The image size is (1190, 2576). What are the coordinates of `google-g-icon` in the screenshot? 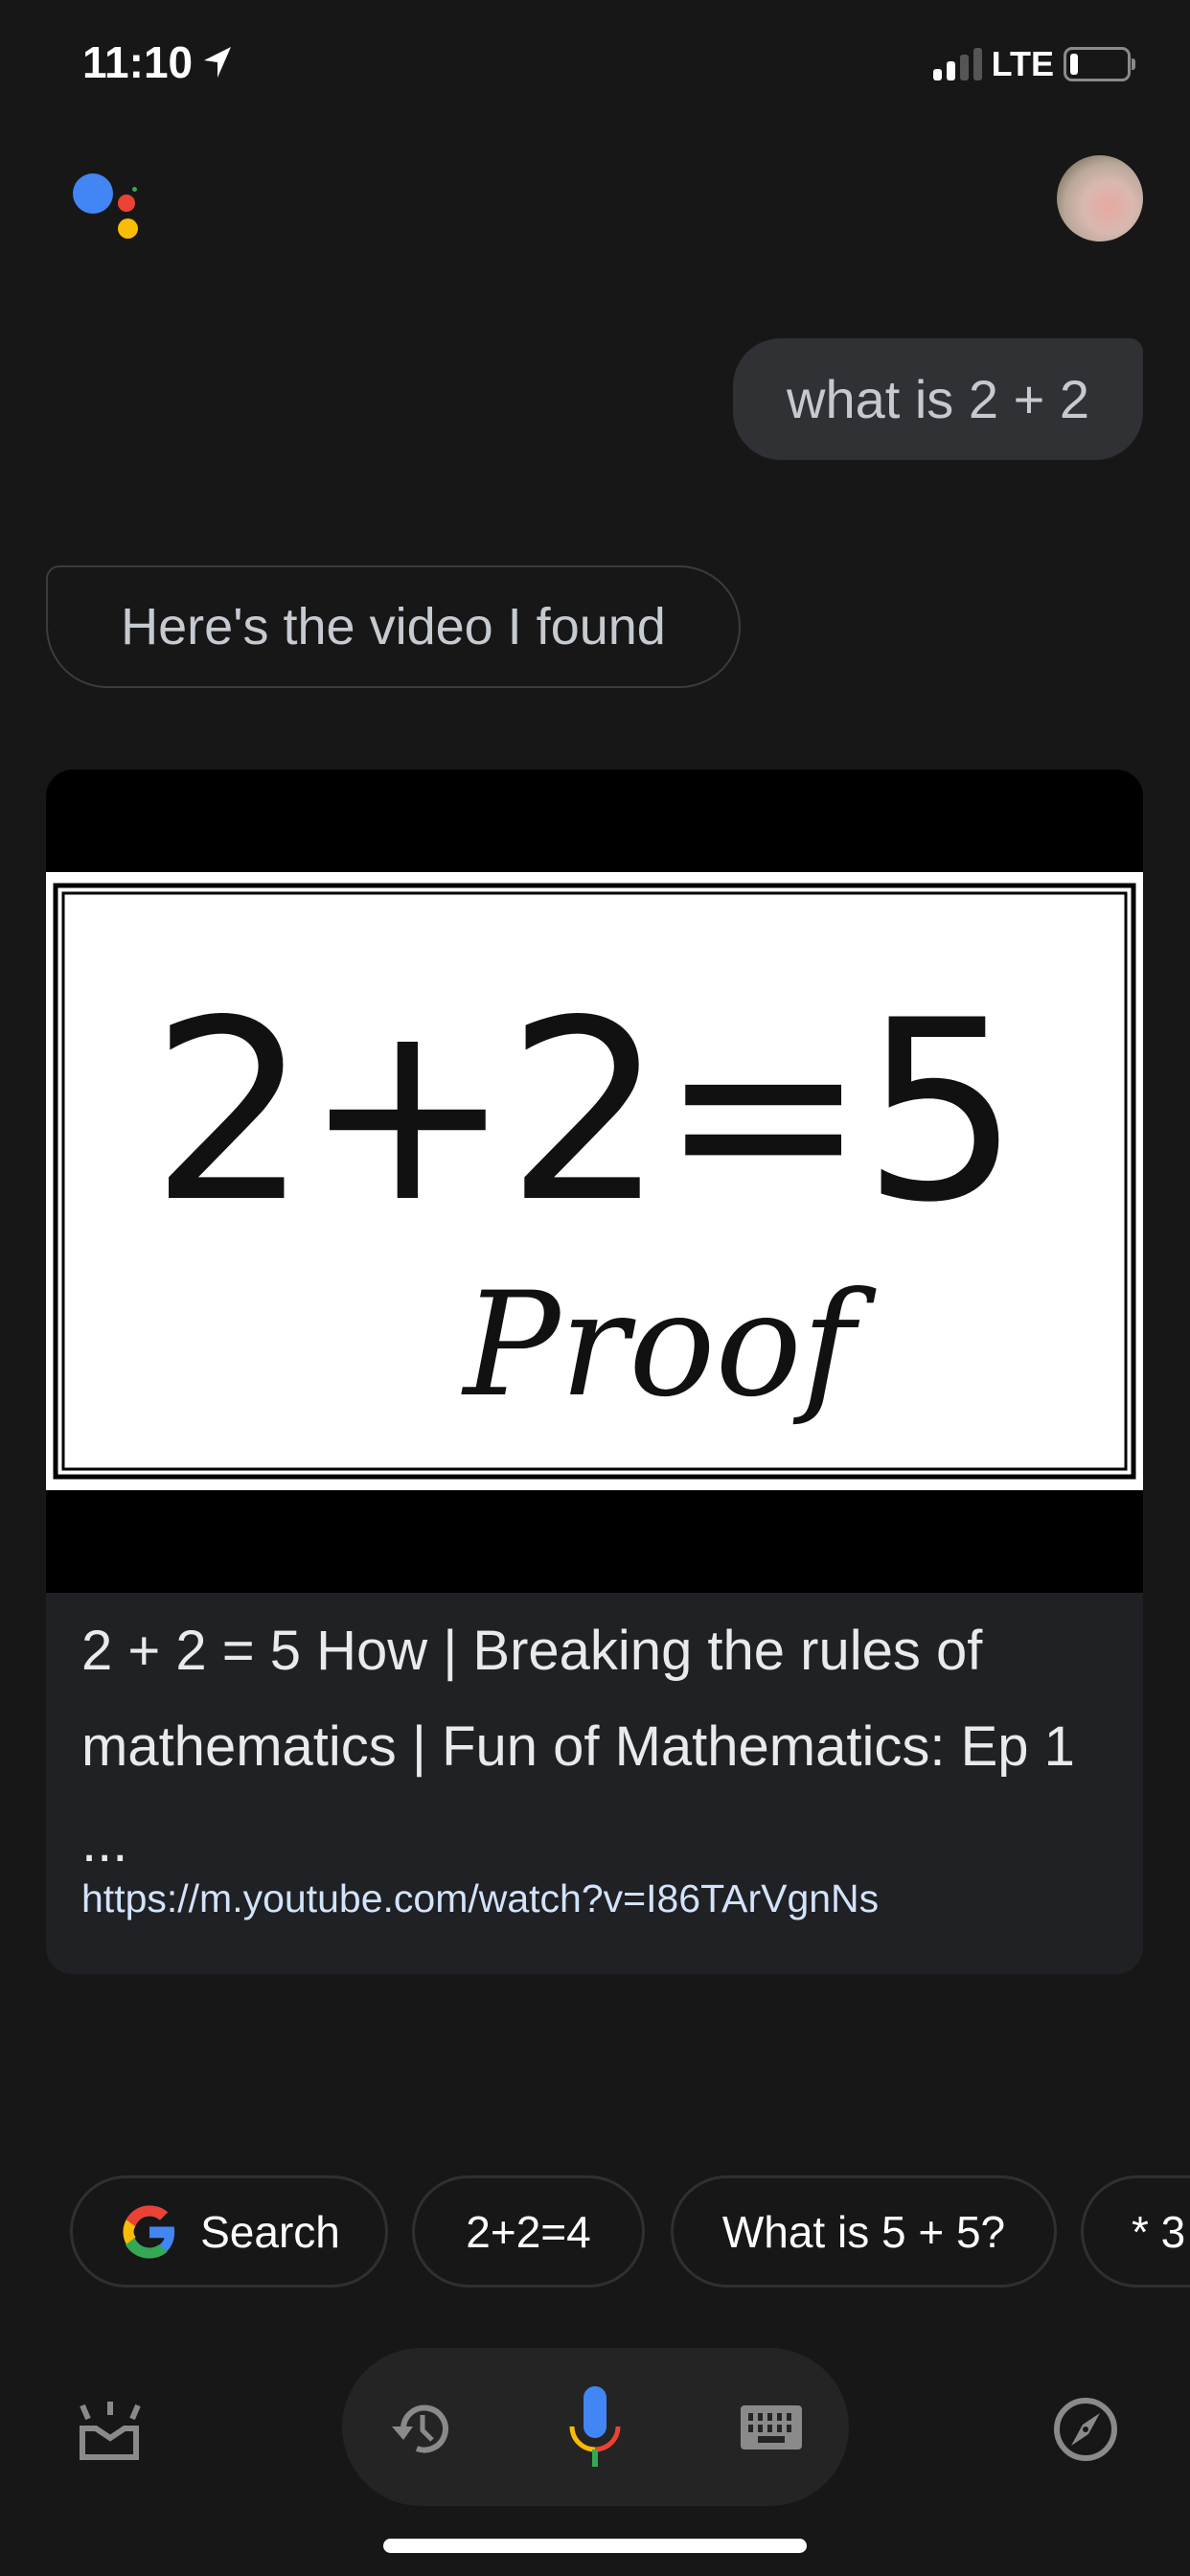 It's located at (150, 2231).